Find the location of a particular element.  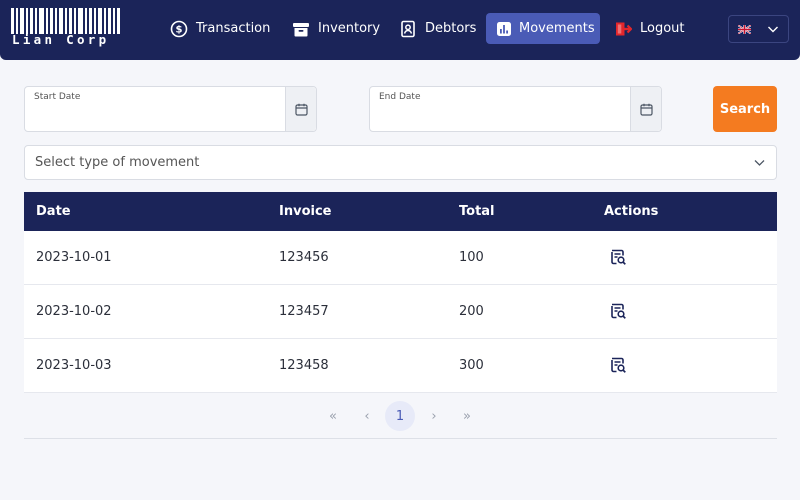

nav-debtors: Debtors is located at coordinates (437, 28).